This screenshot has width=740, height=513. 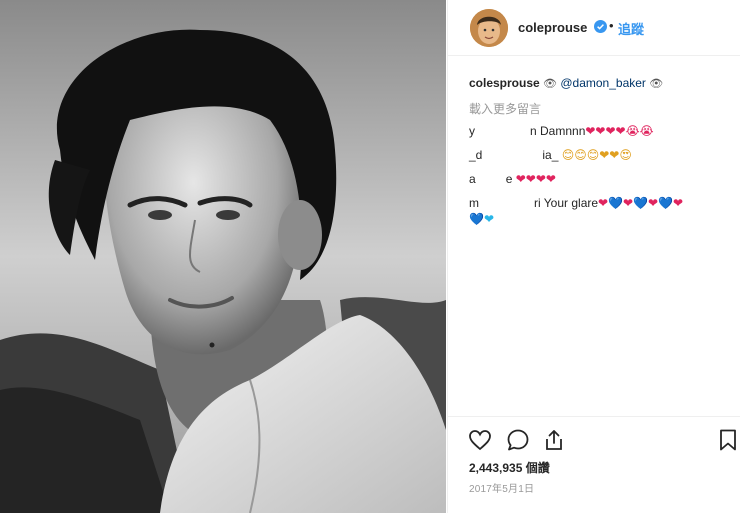 What do you see at coordinates (489, 28) in the screenshot?
I see `avatar` at bounding box center [489, 28].